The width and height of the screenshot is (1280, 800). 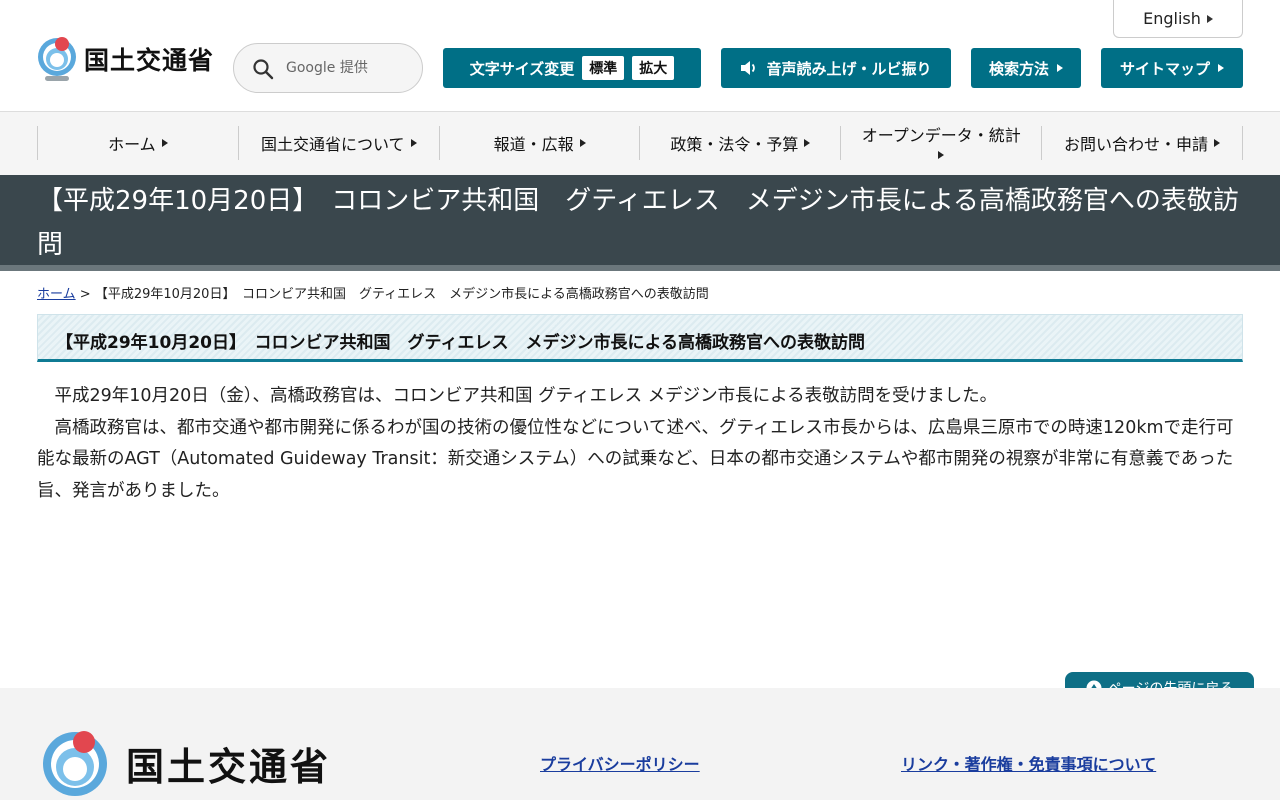 I want to click on nav-item-label: お問い合わせ・申請, so click(x=1136, y=144).